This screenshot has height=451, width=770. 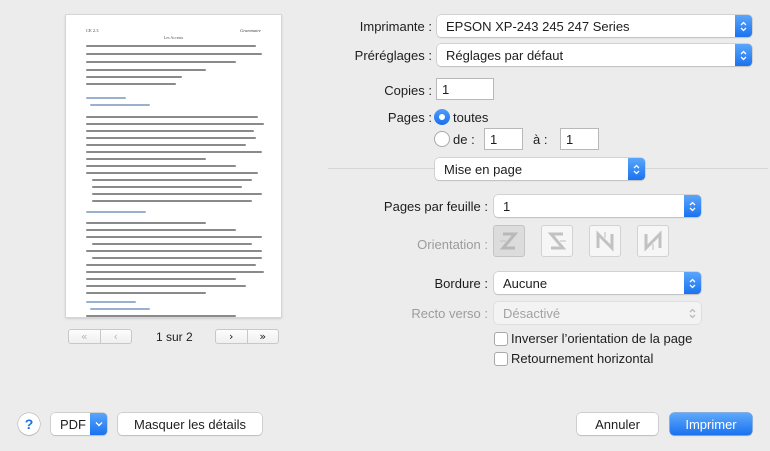 What do you see at coordinates (540, 169) in the screenshot?
I see `section-popup: Mise en page` at bounding box center [540, 169].